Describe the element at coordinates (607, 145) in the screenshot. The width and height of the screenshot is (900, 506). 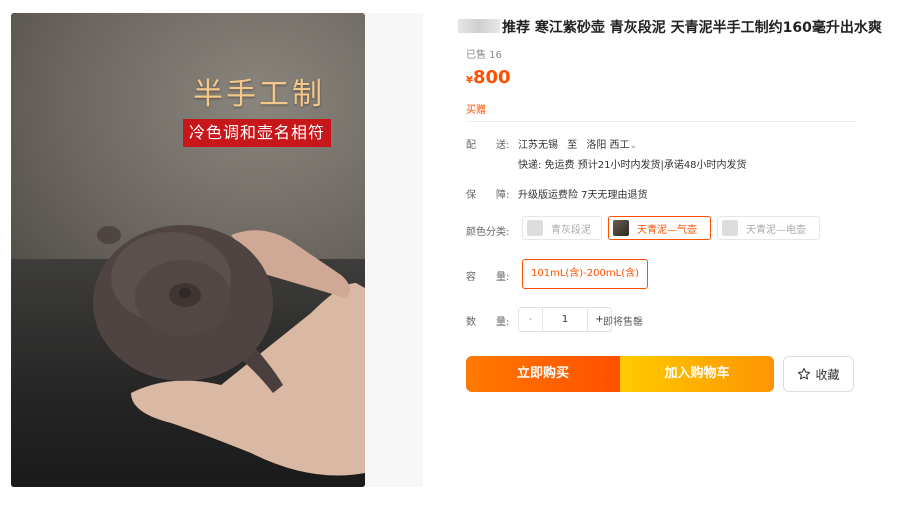
I see `shipping-destination: 洛阳 西工` at that location.